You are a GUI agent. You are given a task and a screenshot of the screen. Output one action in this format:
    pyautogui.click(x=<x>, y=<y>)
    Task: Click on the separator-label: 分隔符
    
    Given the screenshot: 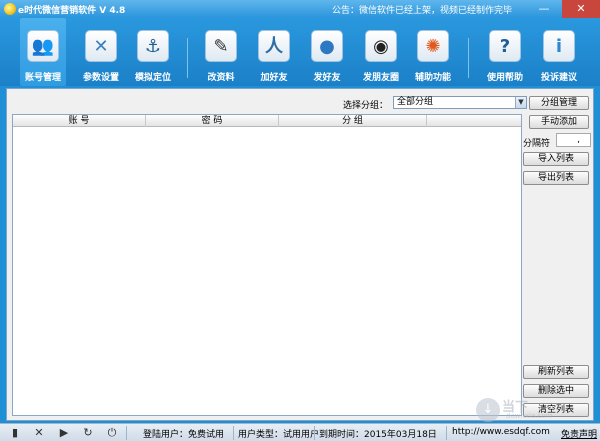 What is the action you would take?
    pyautogui.click(x=537, y=144)
    